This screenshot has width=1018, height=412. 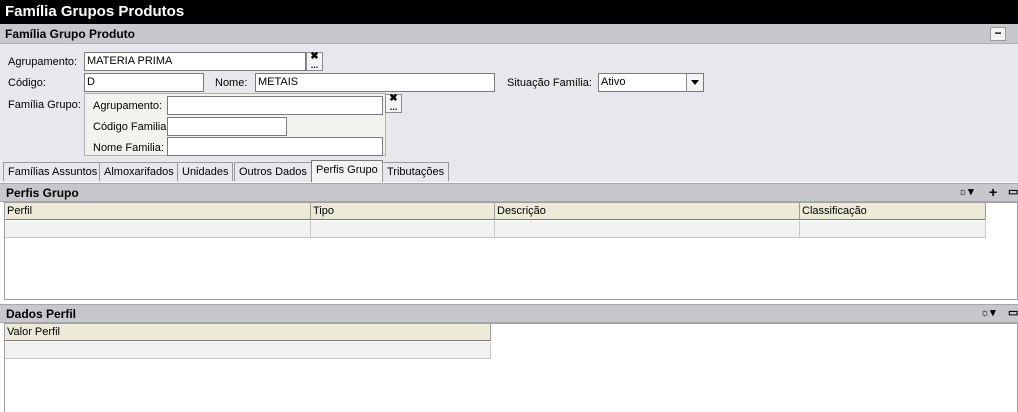 What do you see at coordinates (53, 171) in the screenshot?
I see `tab-familias-assuntos: Famílias Assuntos` at bounding box center [53, 171].